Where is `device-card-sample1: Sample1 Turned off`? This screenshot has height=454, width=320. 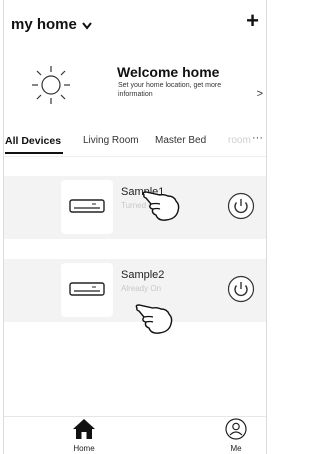
device-card-sample1: Sample1 Turned off is located at coordinates (135, 207).